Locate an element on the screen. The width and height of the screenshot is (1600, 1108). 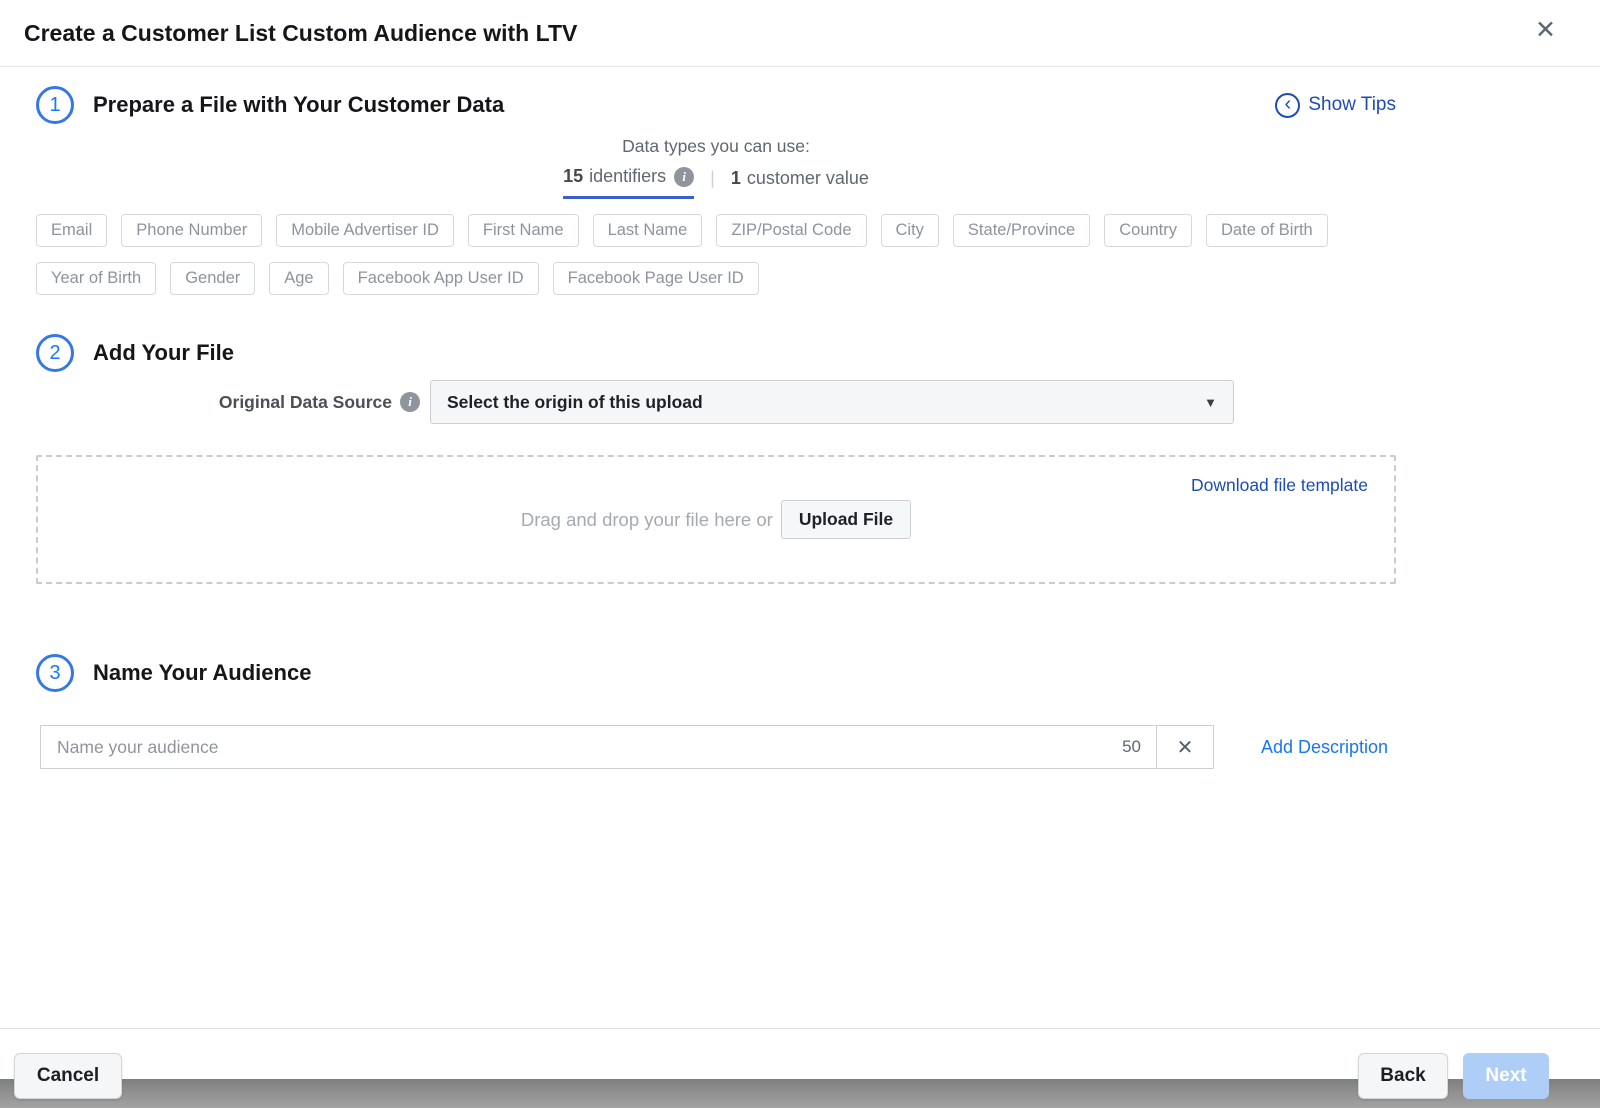
show-tips-link: ‹ Show Tips is located at coordinates (1335, 105).